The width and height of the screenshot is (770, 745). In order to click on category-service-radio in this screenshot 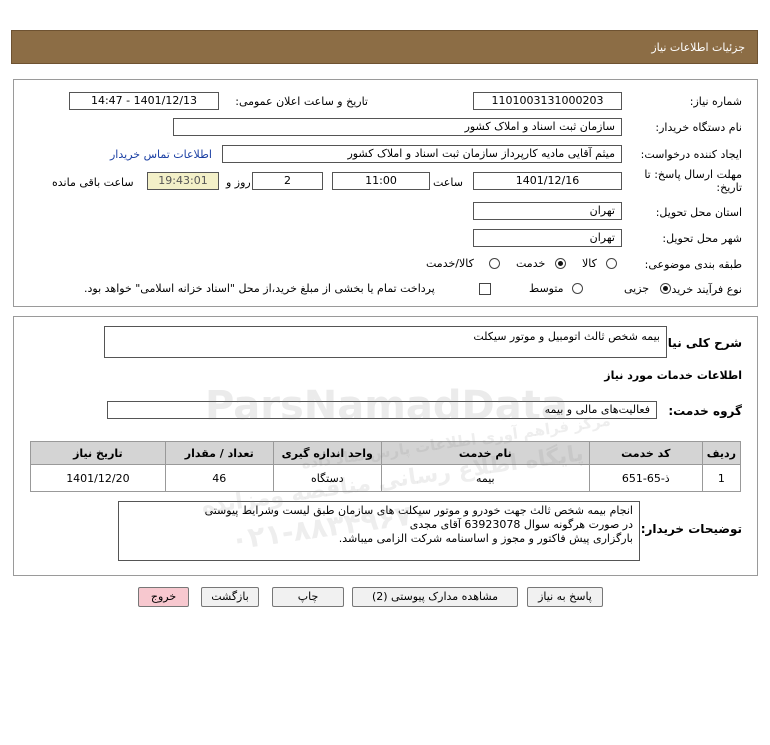, I will do `click(560, 263)`.